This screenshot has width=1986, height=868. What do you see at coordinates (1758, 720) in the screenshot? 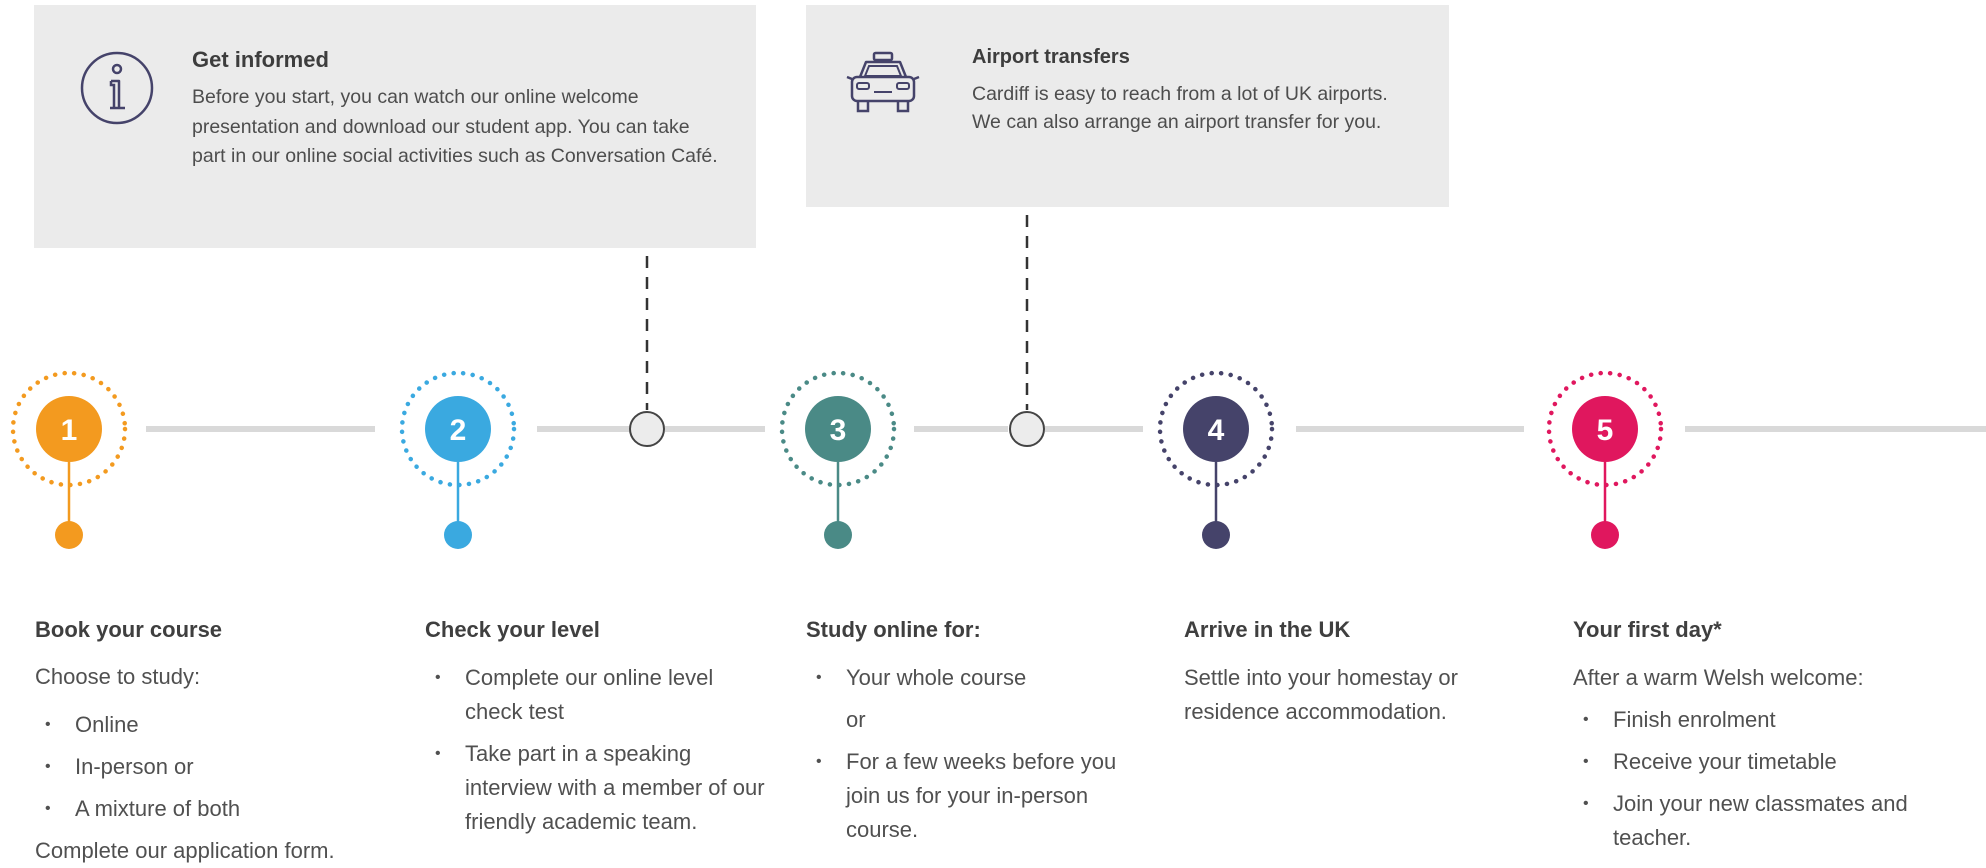
I see `list-item: Finish enrolment` at bounding box center [1758, 720].